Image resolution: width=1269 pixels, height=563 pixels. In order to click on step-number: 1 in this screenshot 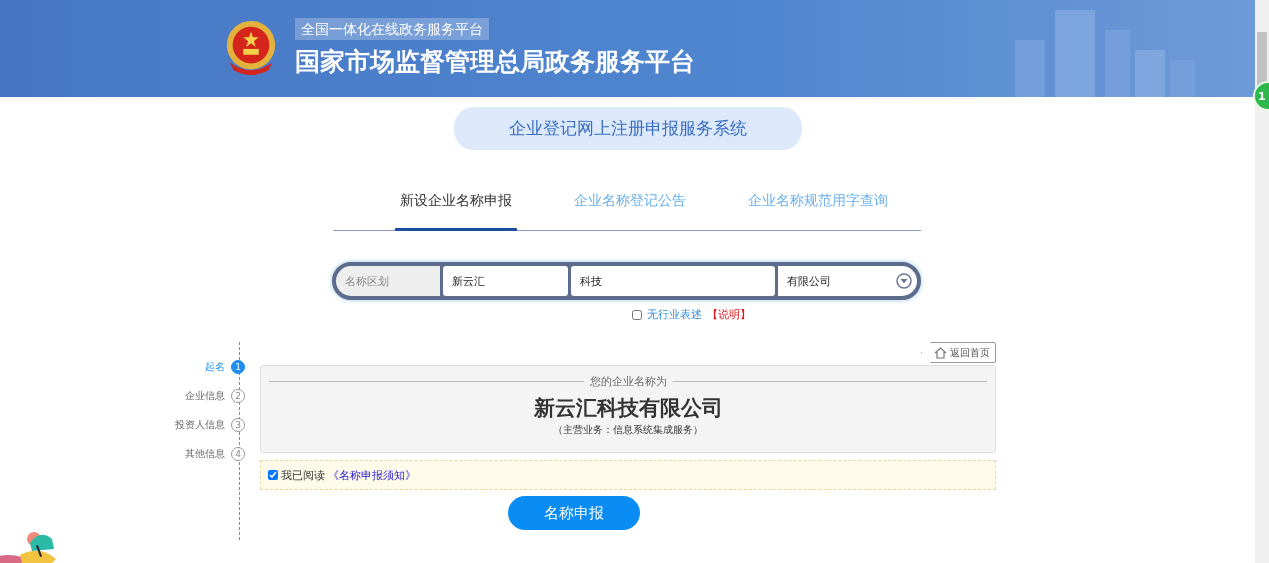, I will do `click(238, 367)`.